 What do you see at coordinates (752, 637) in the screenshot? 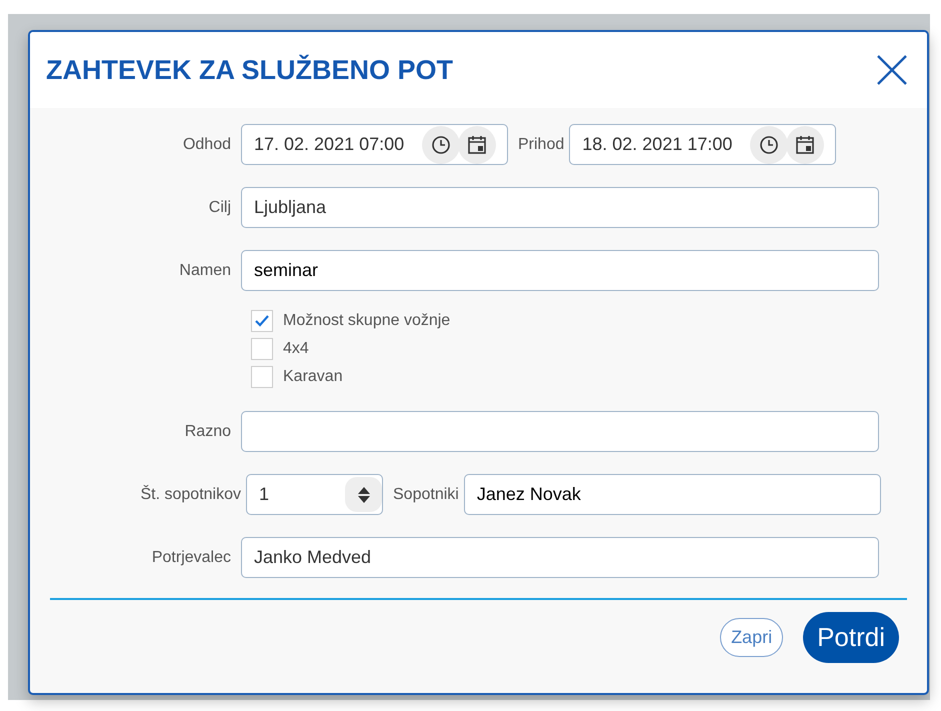
I see `close-button: Zapri` at bounding box center [752, 637].